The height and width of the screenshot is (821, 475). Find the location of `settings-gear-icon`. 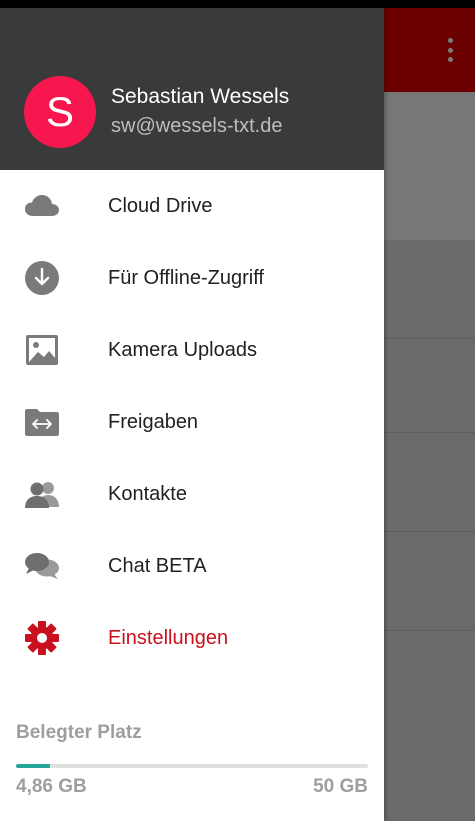

settings-gear-icon is located at coordinates (42, 638).